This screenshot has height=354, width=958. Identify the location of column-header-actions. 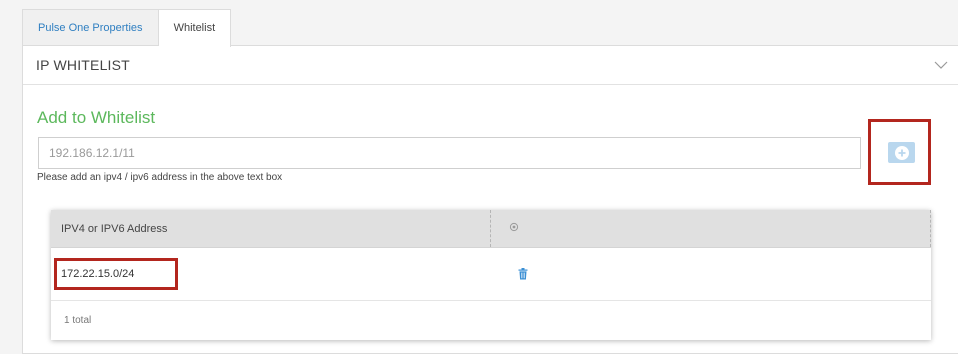
(711, 228).